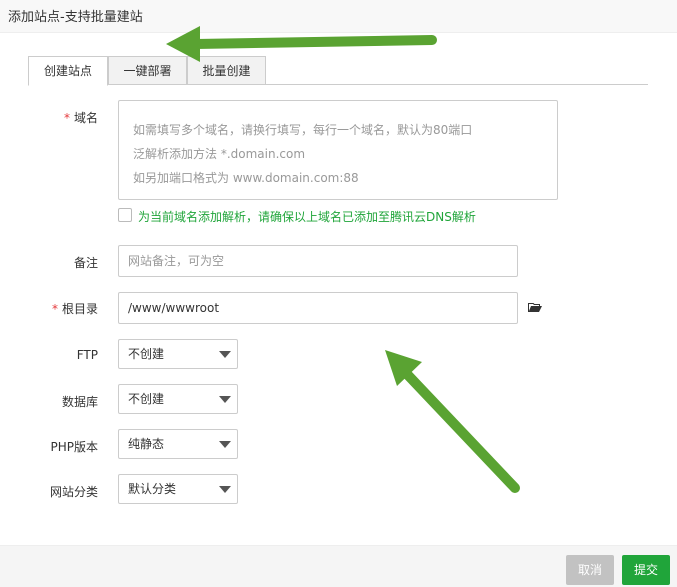 Image resolution: width=677 pixels, height=587 pixels. What do you see at coordinates (85, 263) in the screenshot?
I see `remark-label: 备注` at bounding box center [85, 263].